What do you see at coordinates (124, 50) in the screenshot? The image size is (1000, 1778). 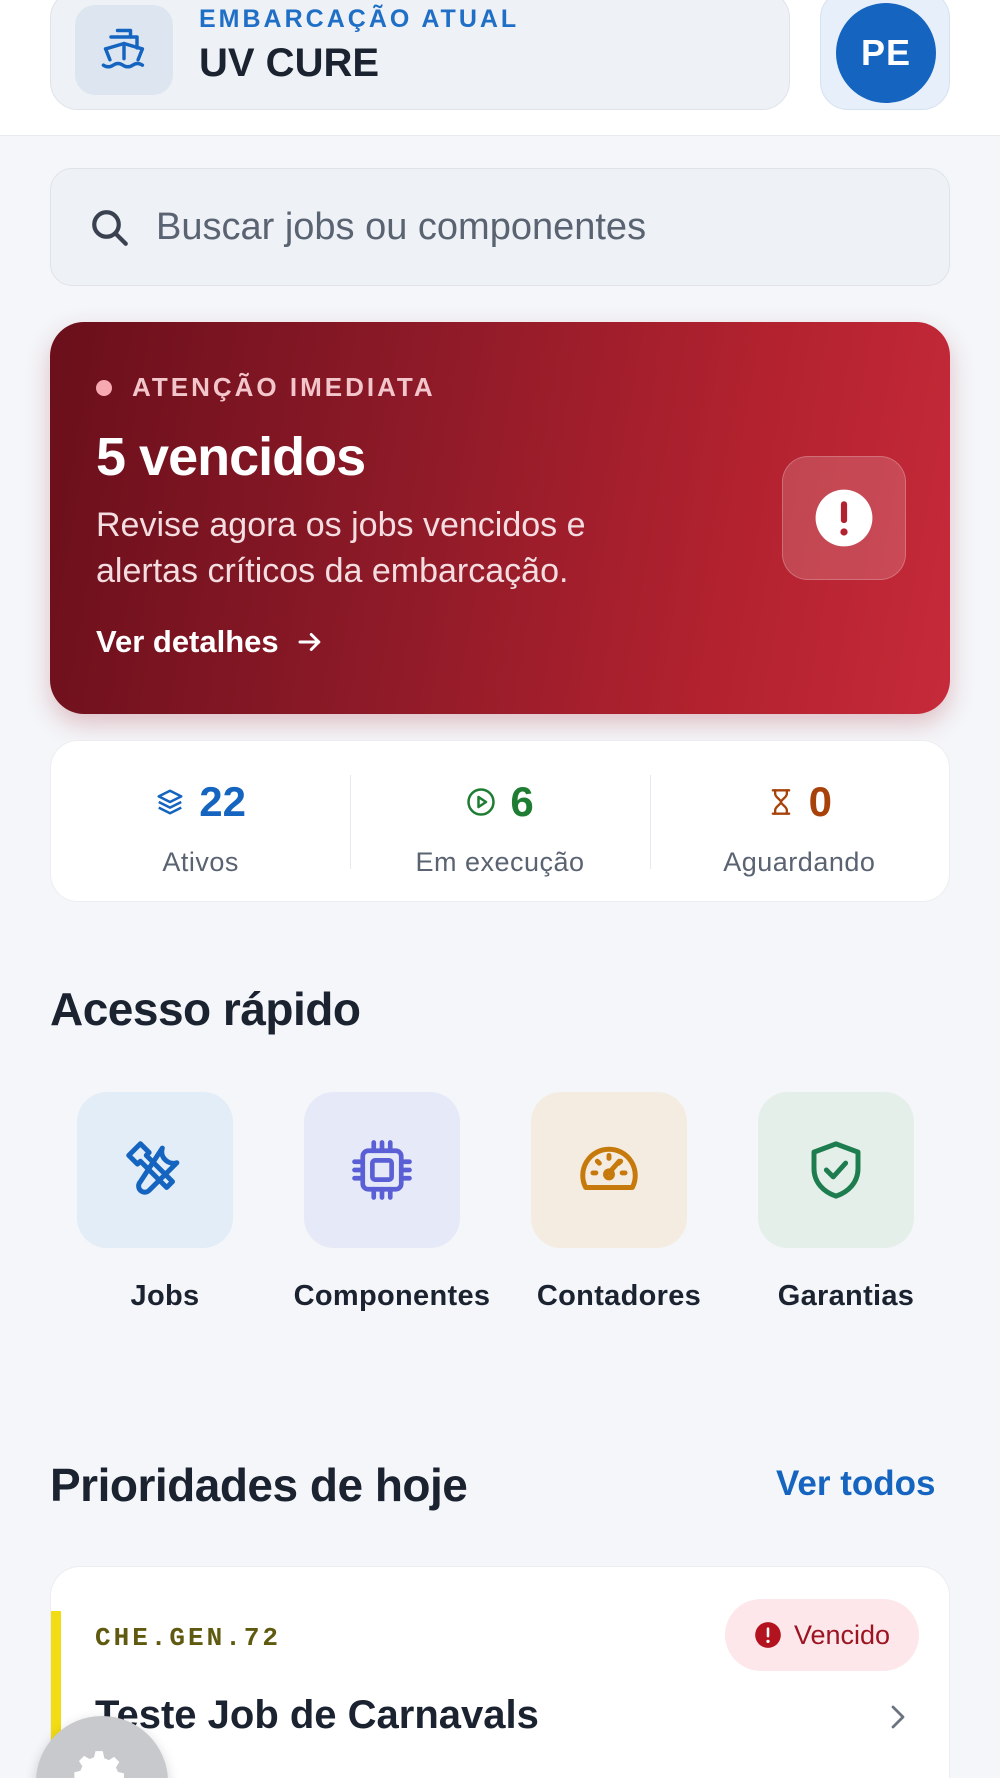 I see `ship-icon` at bounding box center [124, 50].